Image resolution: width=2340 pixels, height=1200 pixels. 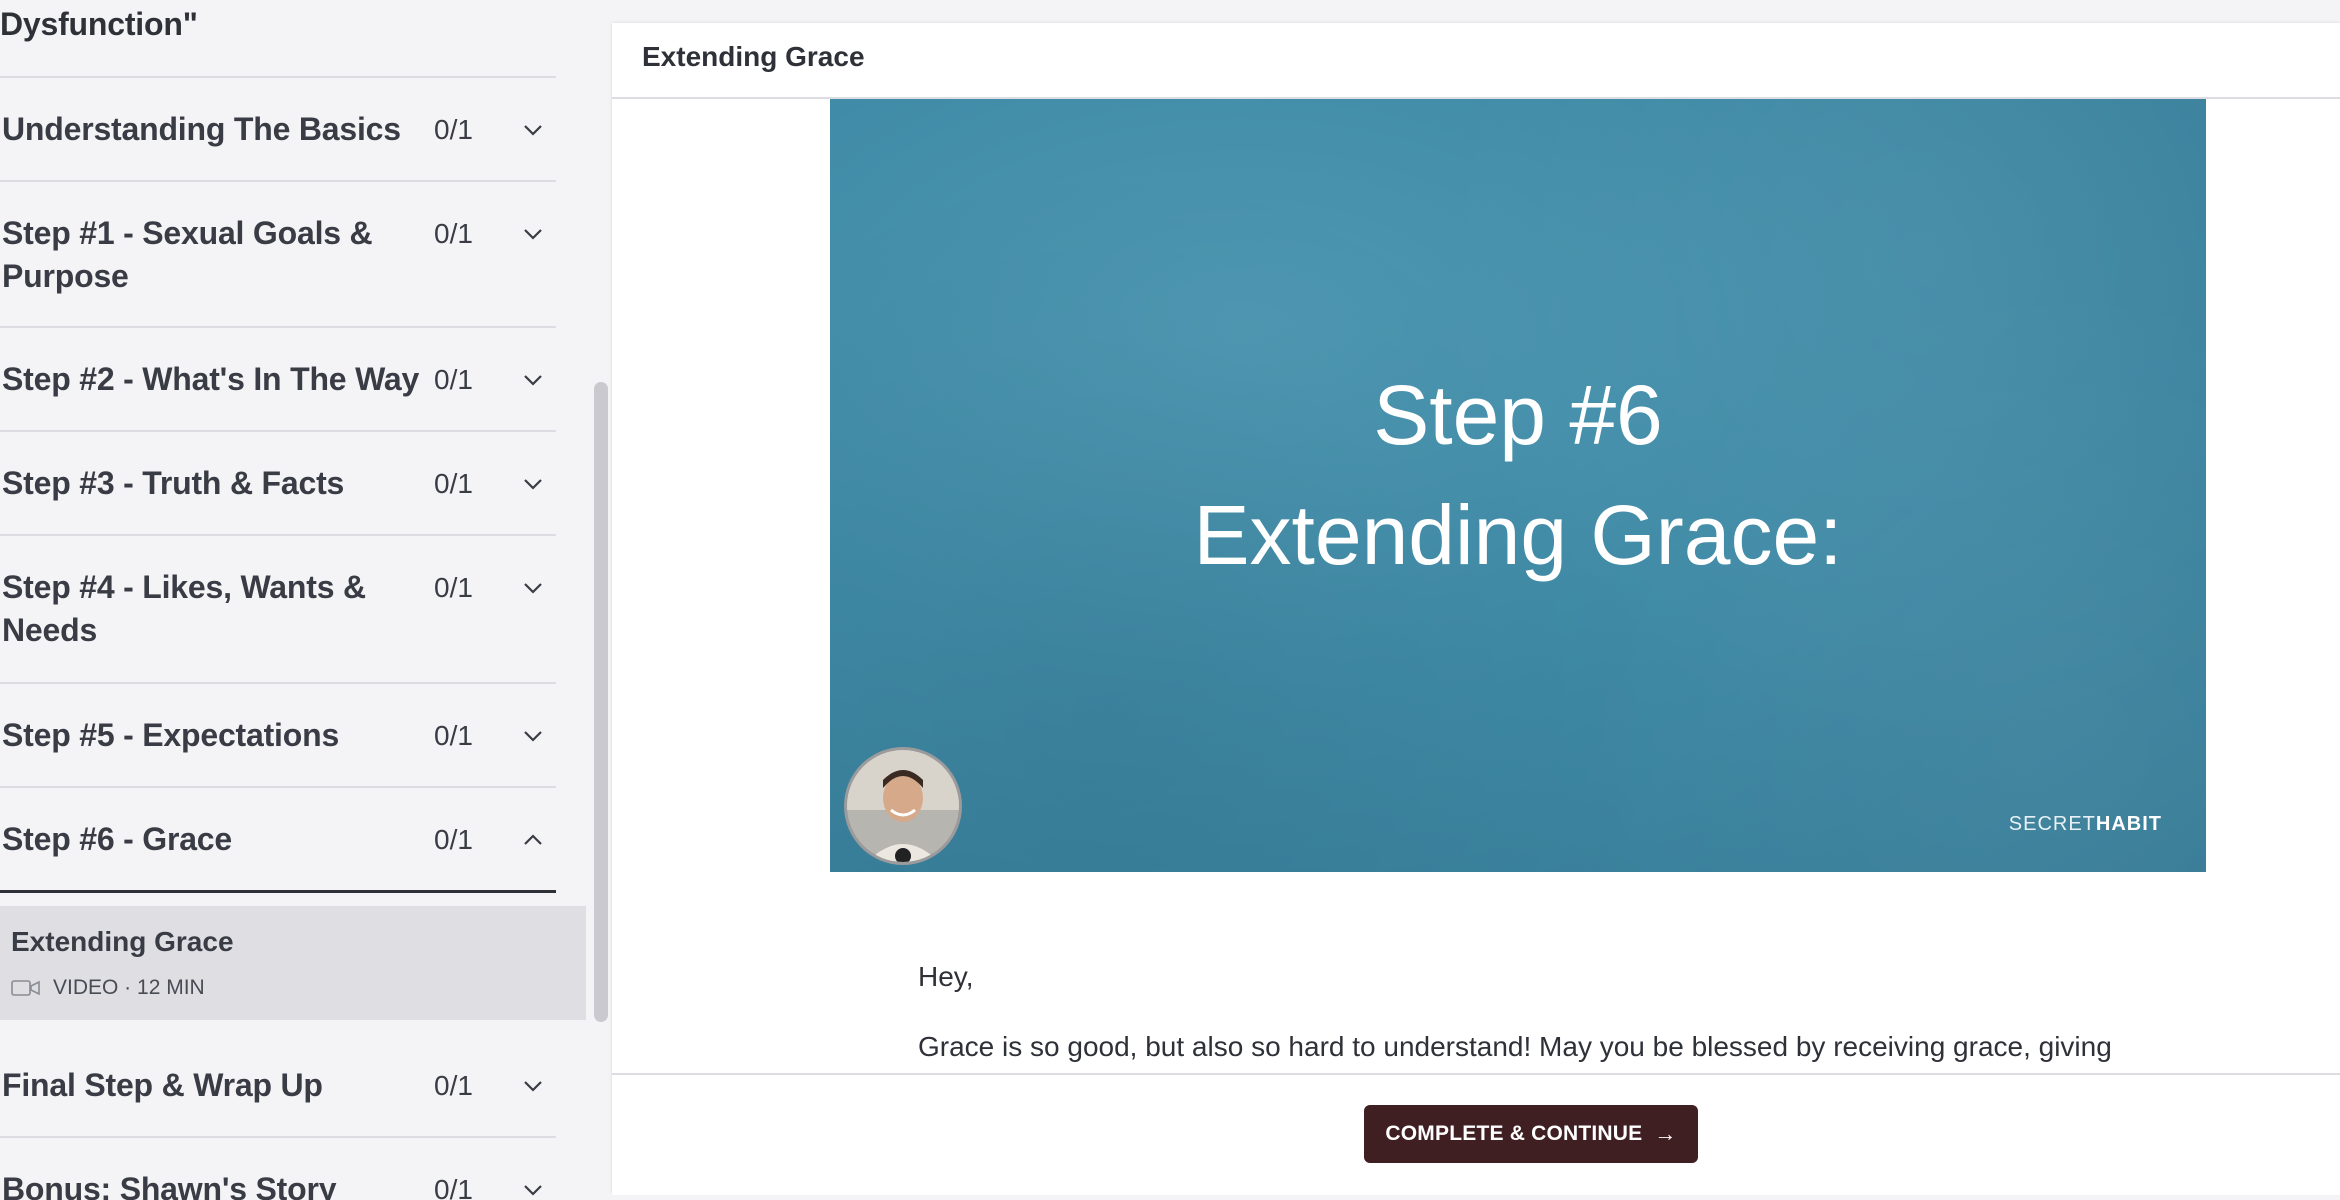 I want to click on arrow-right-icon: →, so click(x=1665, y=1133).